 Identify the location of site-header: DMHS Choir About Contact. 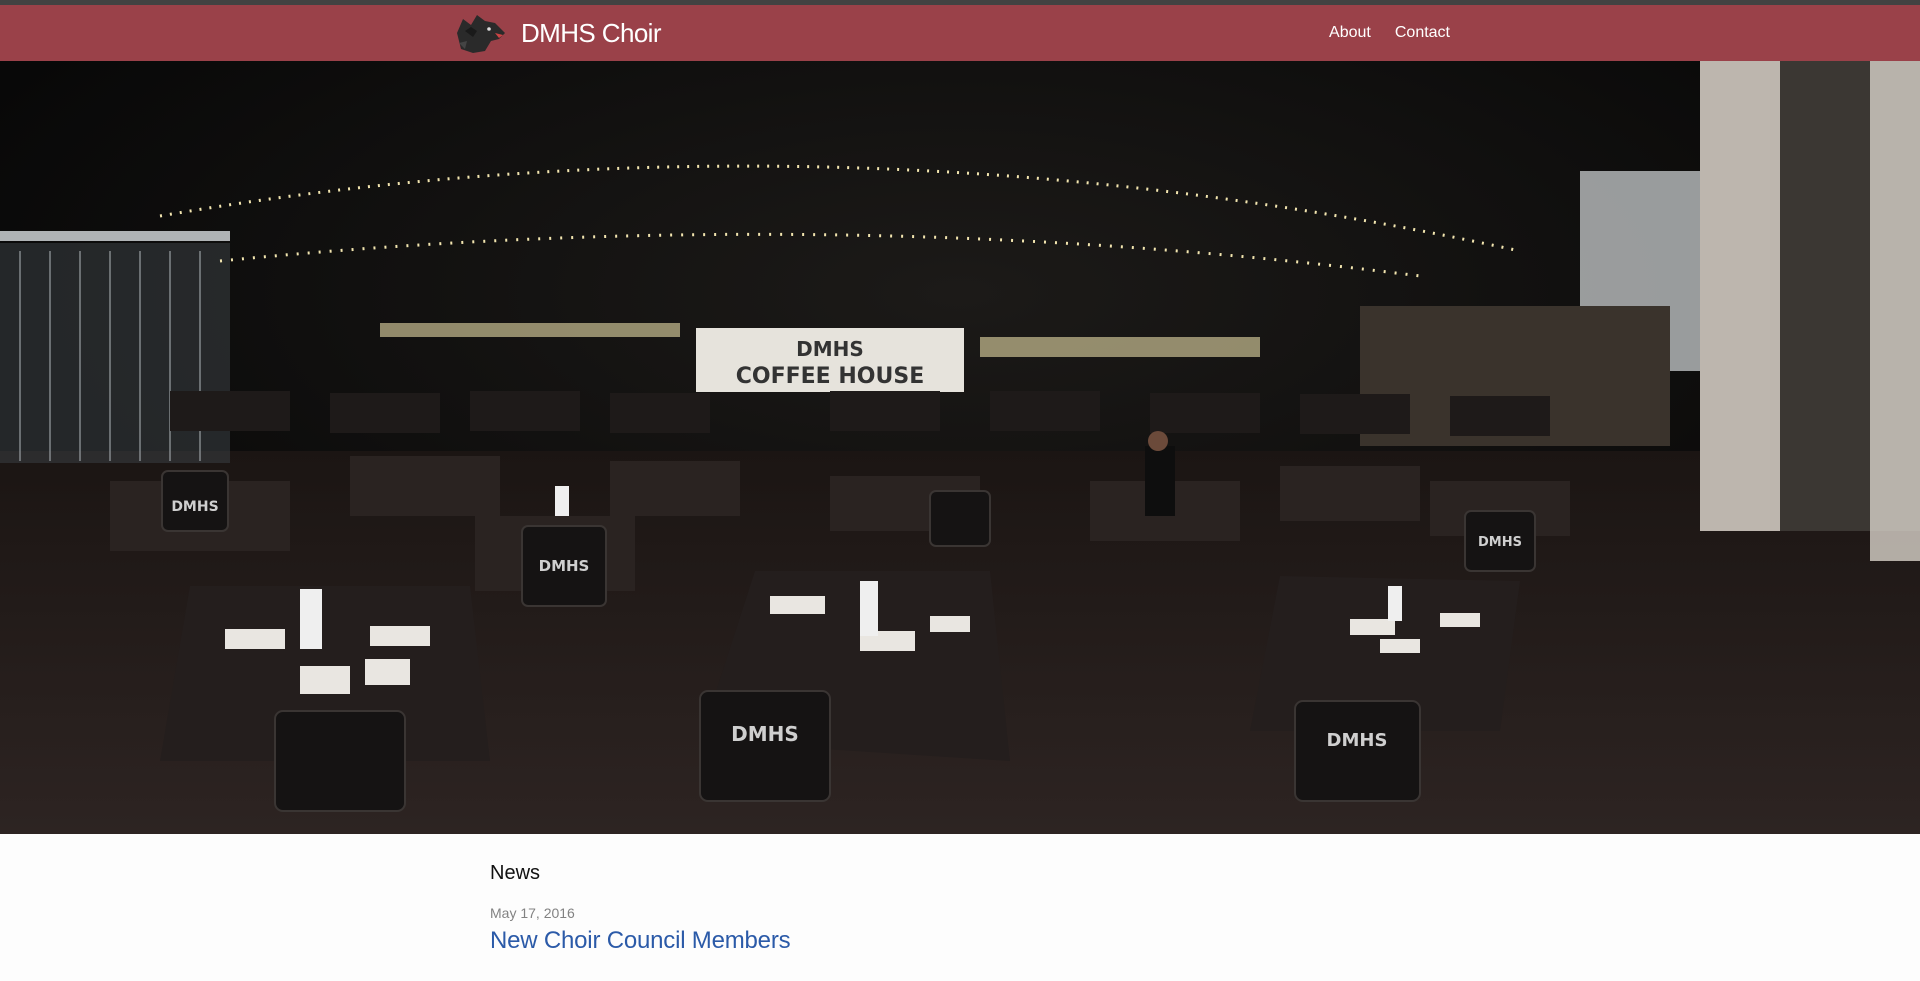
(960, 33).